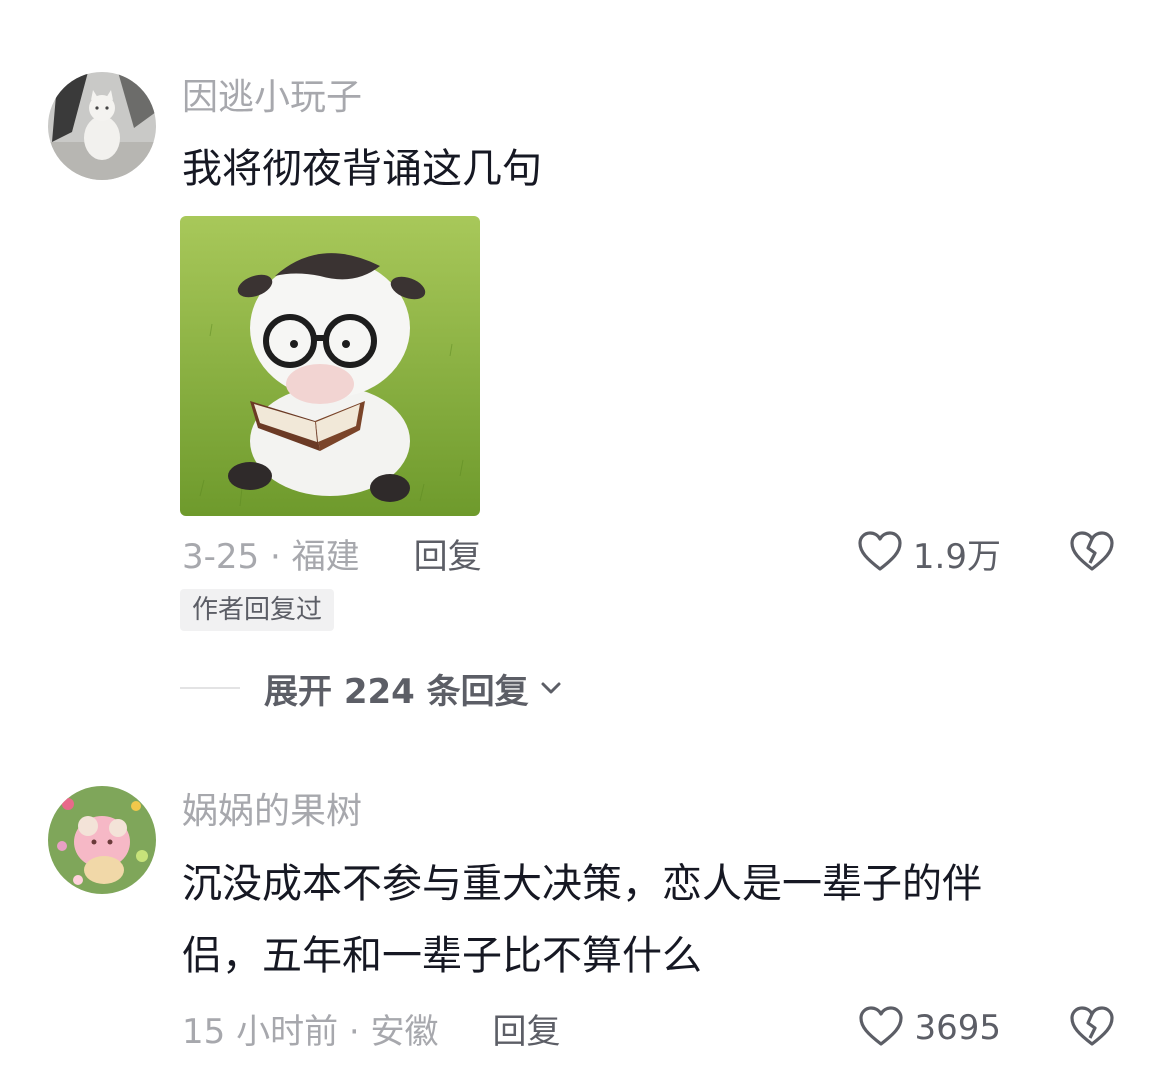 This screenshot has height=1074, width=1169. Describe the element at coordinates (442, 956) in the screenshot. I see `comment-text-line-2: 侣，五年和一辈子比不算什么` at that location.